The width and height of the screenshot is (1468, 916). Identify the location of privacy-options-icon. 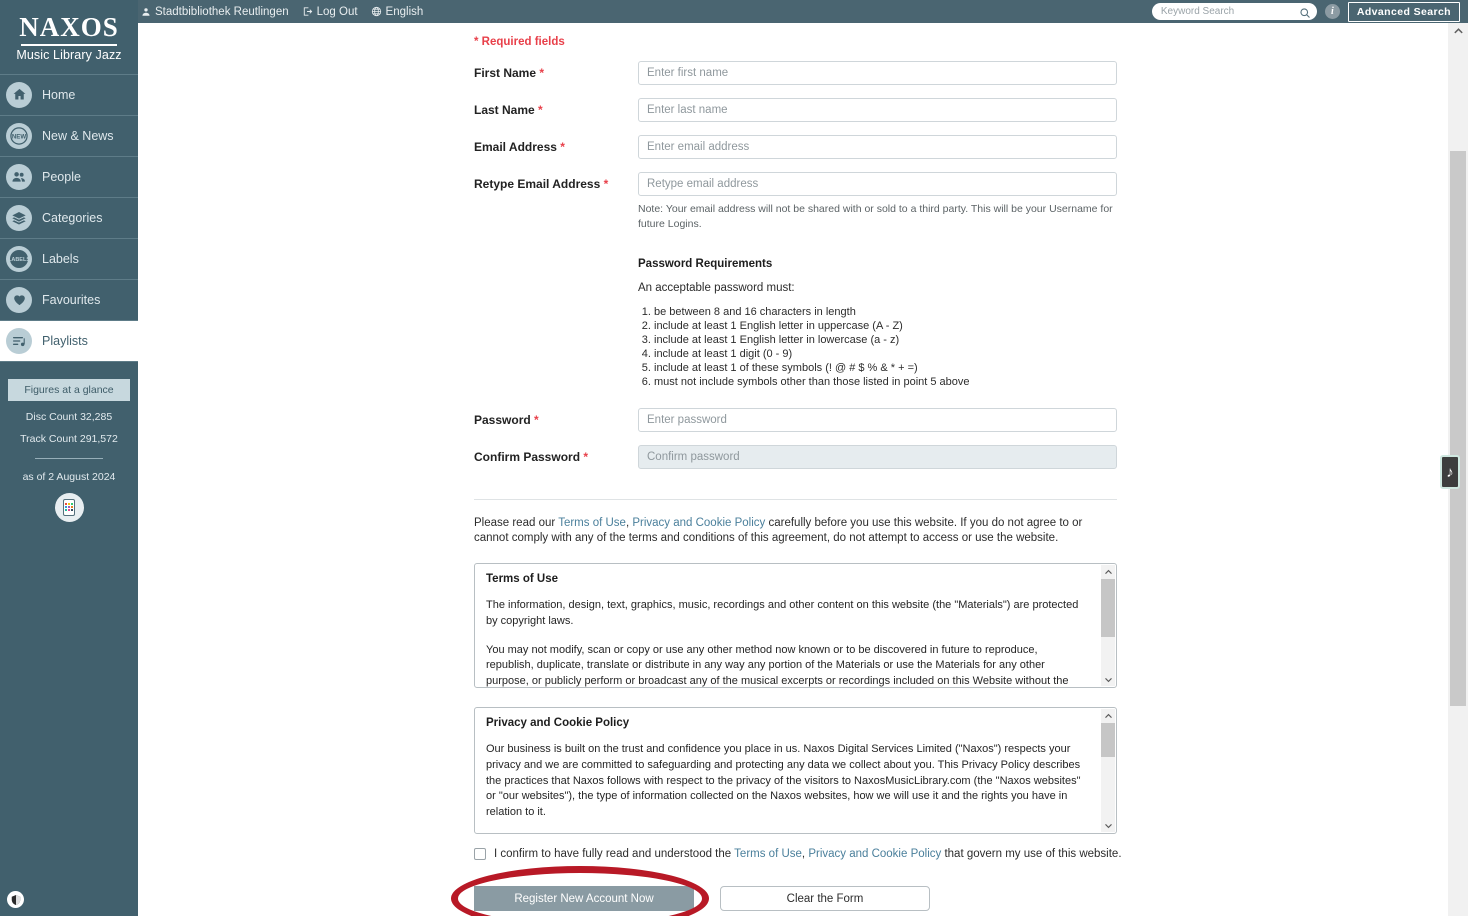
(15, 899).